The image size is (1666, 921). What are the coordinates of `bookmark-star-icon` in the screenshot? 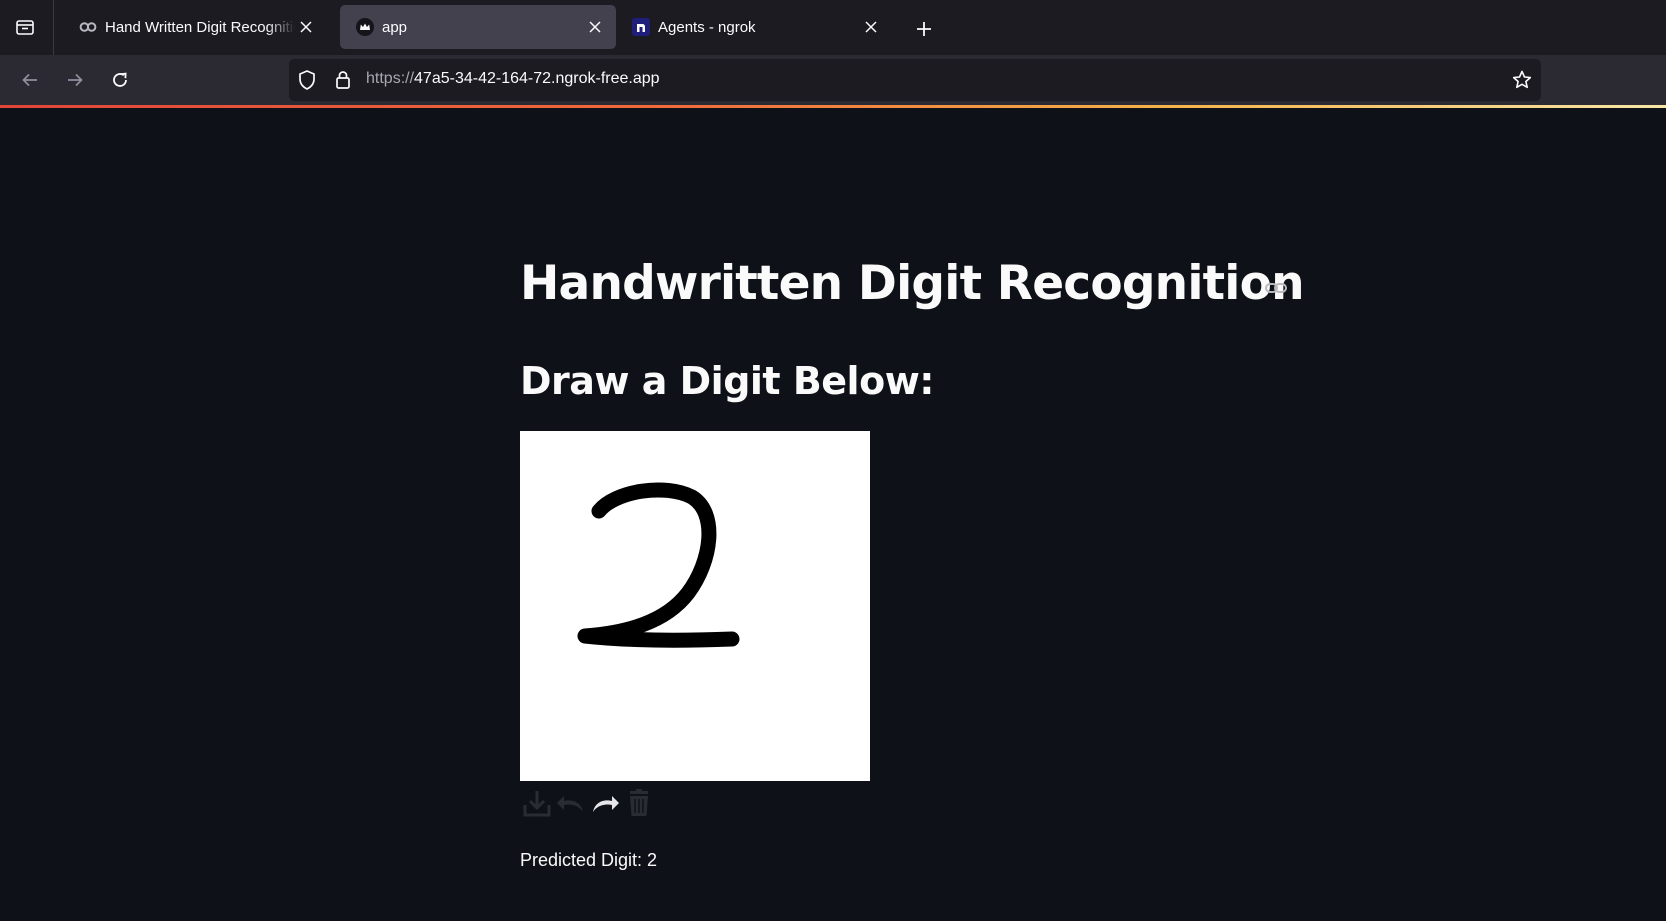 It's located at (1522, 82).